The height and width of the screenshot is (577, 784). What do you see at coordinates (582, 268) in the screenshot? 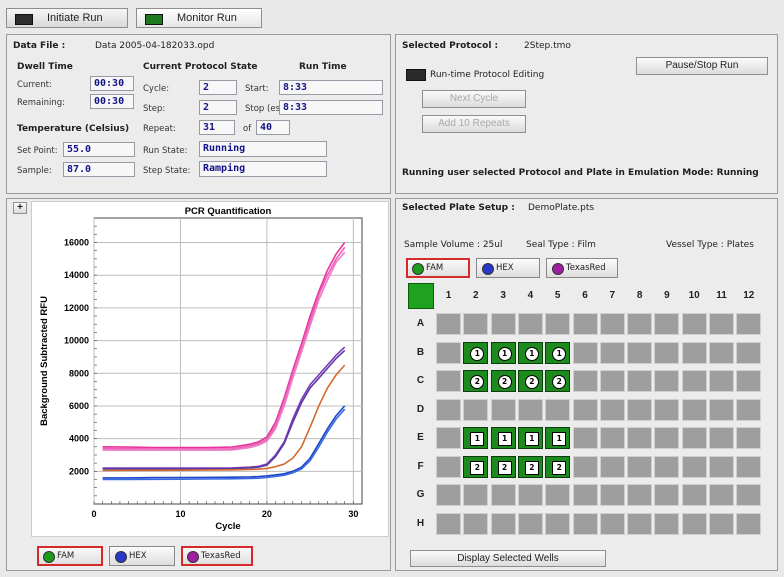
I see `plate-dye-texasred-button: TexasRed` at bounding box center [582, 268].